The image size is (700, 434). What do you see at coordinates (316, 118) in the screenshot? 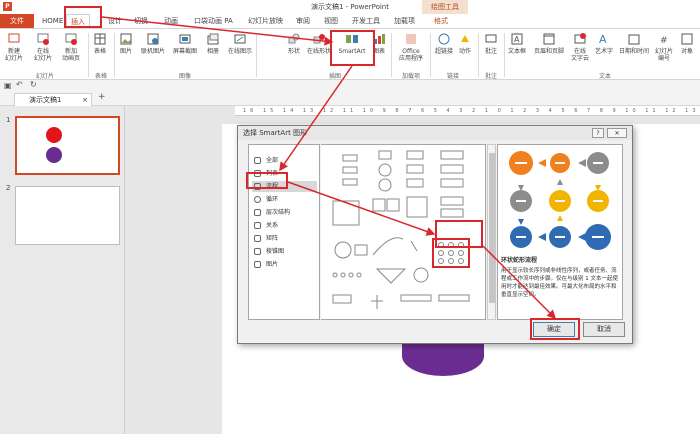
I see `arrow-smartart-to-process` at bounding box center [316, 118].